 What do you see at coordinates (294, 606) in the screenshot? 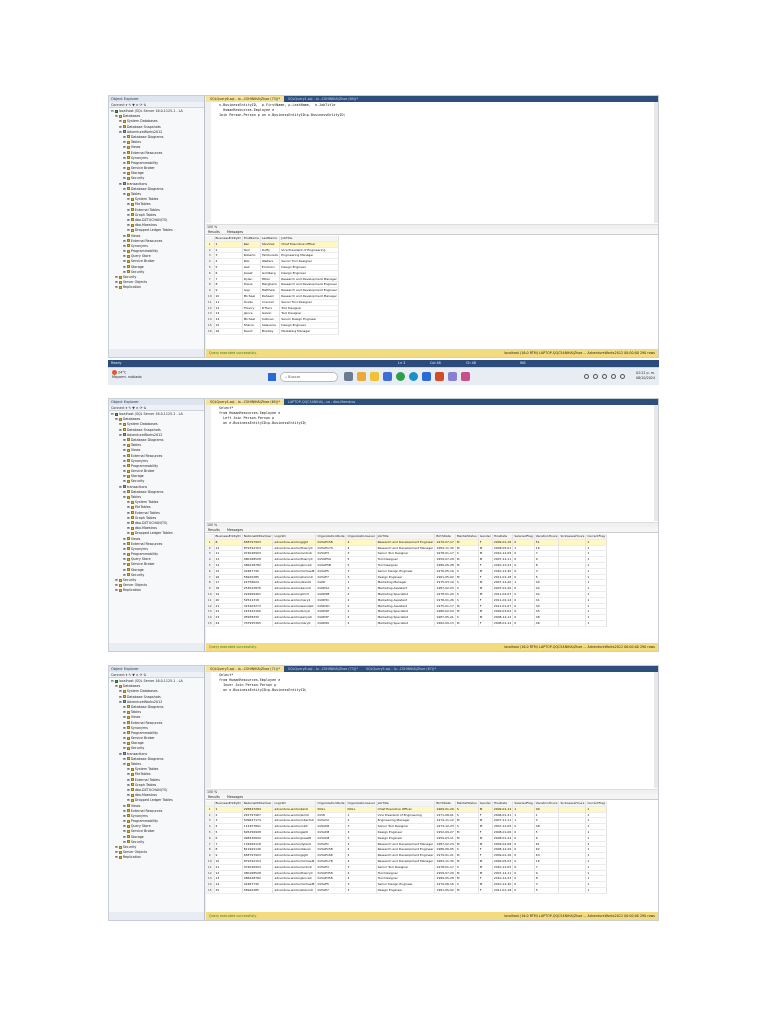
I see `table-cell: adventure-works\wanida0` at bounding box center [294, 606].